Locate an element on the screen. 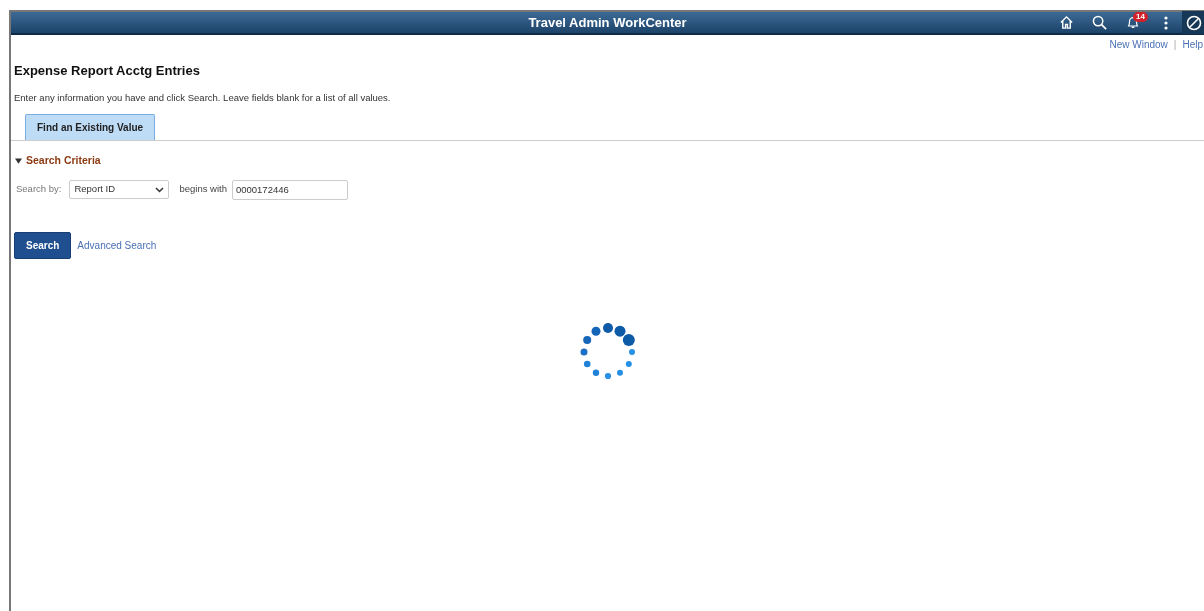 This screenshot has width=1204, height=611. tab: Find an Existing Value is located at coordinates (90, 126).